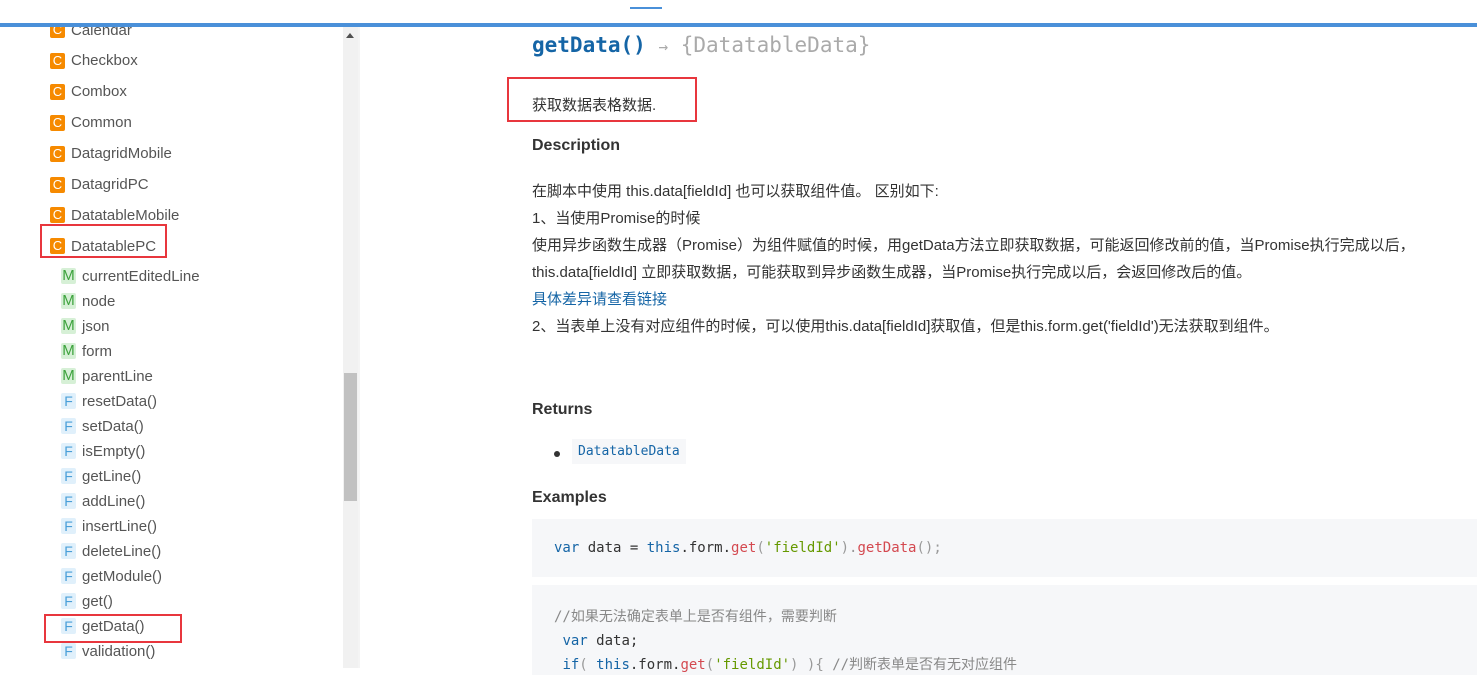 Image resolution: width=1477 pixels, height=677 pixels. I want to click on sidebar-member-item: FgetLine(), so click(101, 476).